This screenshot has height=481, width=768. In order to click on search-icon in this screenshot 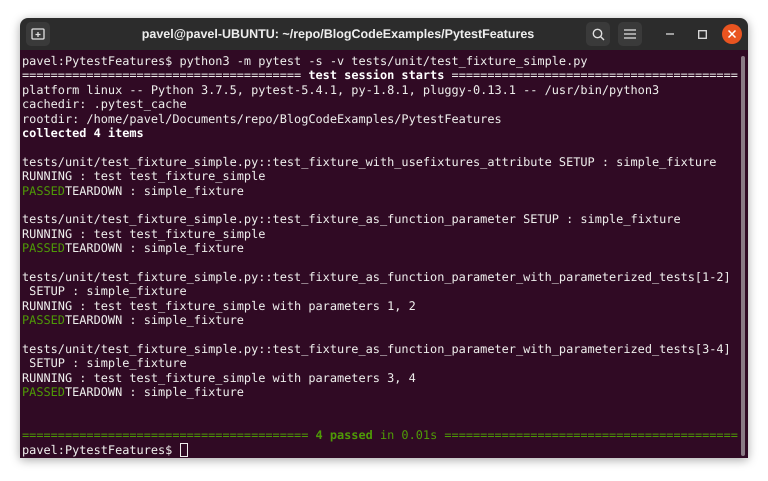, I will do `click(598, 34)`.